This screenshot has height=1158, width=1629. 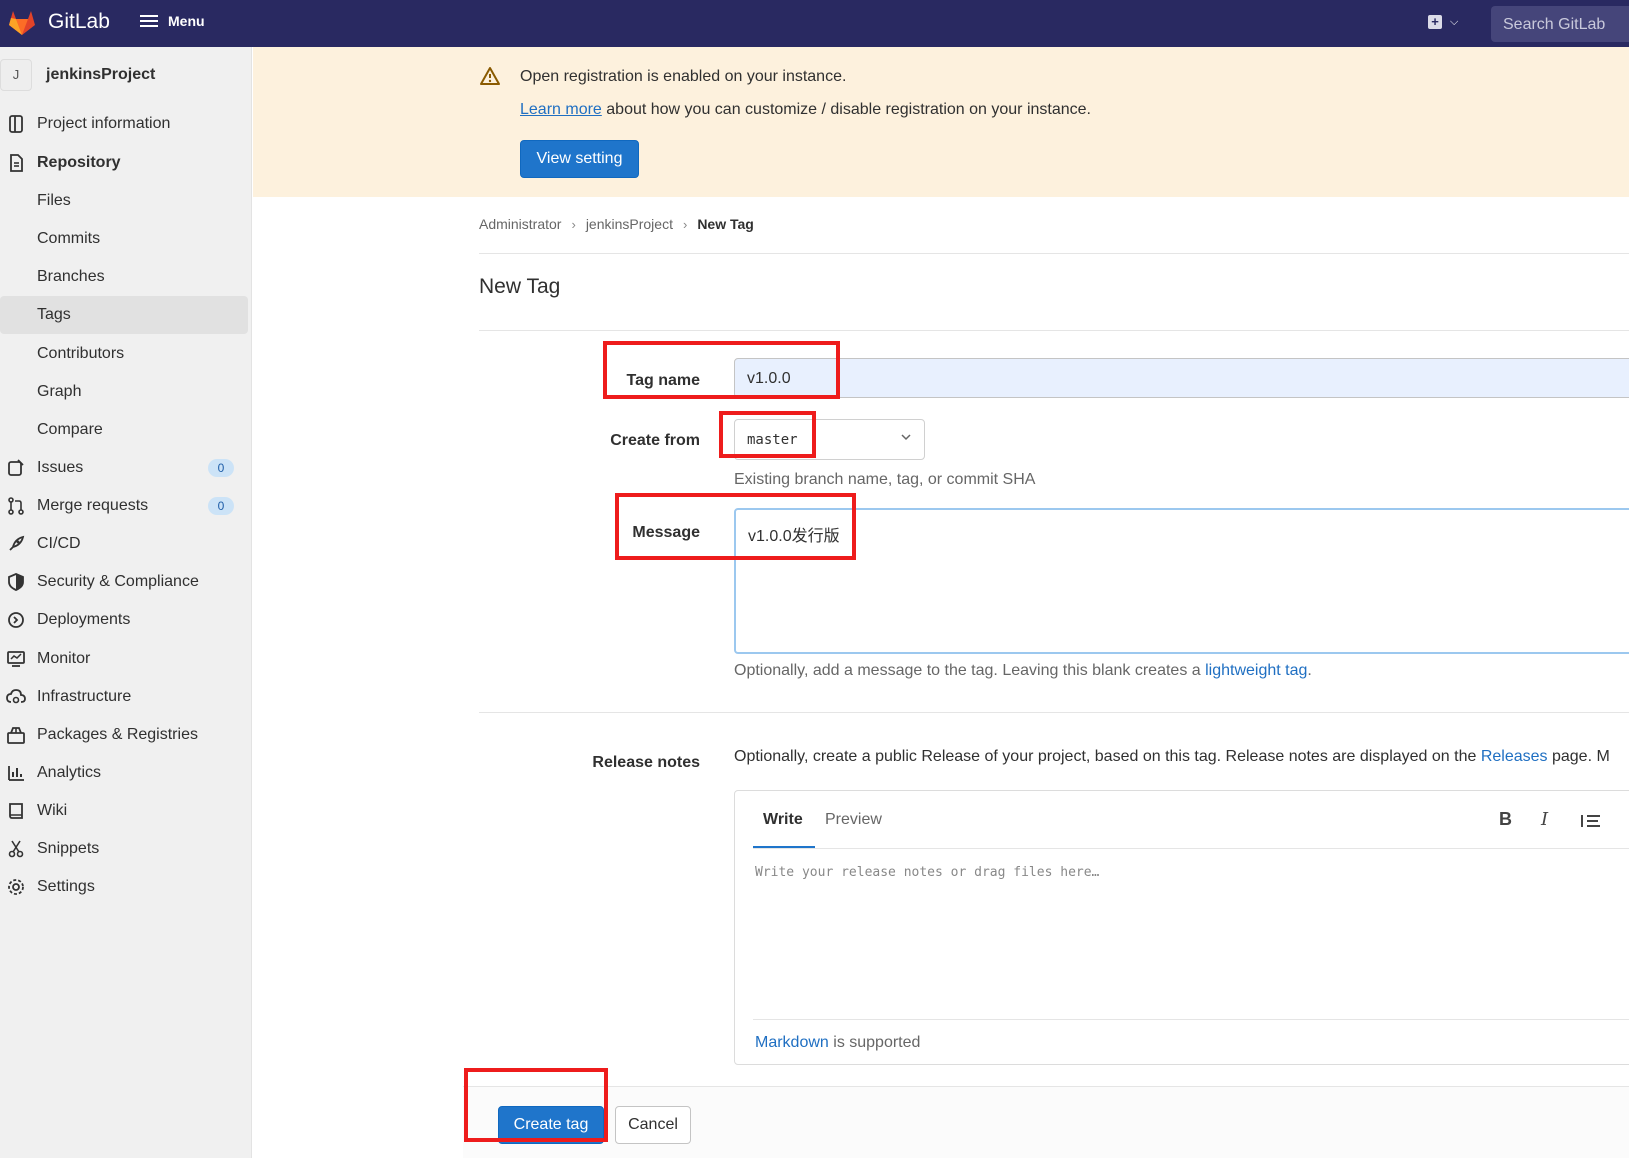 I want to click on sidebar-item-deployments: Deployments, so click(x=124, y=620).